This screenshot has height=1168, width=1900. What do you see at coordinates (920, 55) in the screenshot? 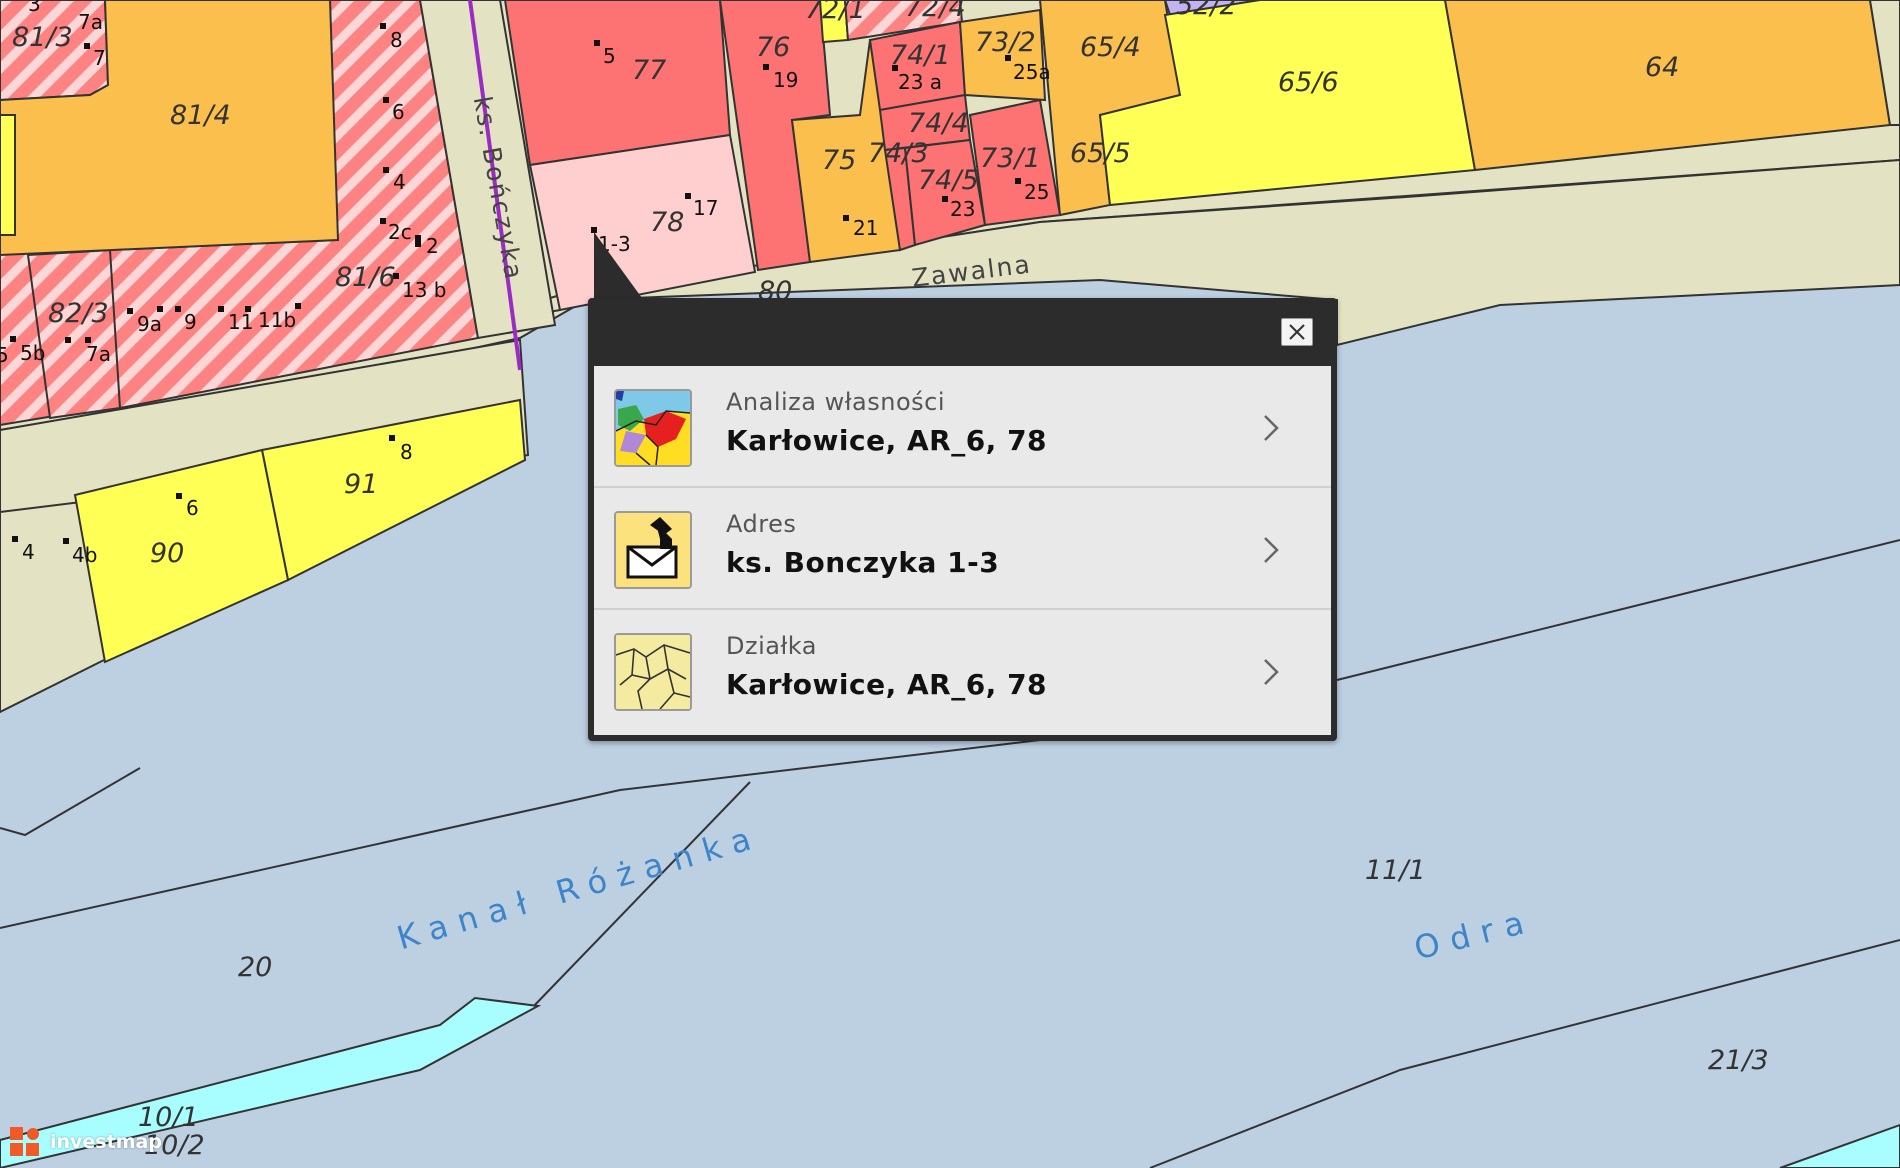
I see `parcel-label: 74/1` at bounding box center [920, 55].